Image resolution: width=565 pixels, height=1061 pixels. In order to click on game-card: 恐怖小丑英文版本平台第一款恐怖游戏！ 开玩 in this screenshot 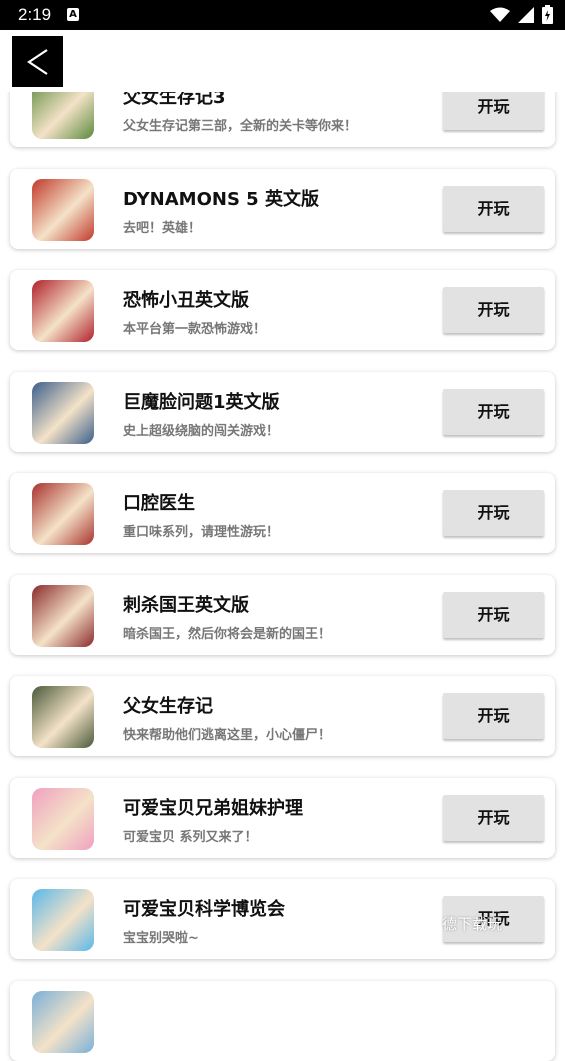, I will do `click(282, 310)`.